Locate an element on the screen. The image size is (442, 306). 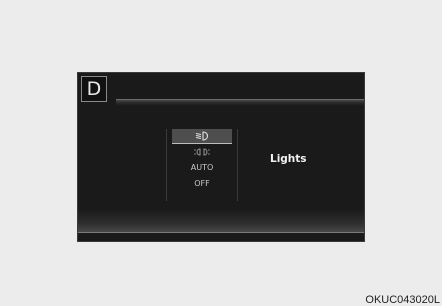
top-divider is located at coordinates (240, 102).